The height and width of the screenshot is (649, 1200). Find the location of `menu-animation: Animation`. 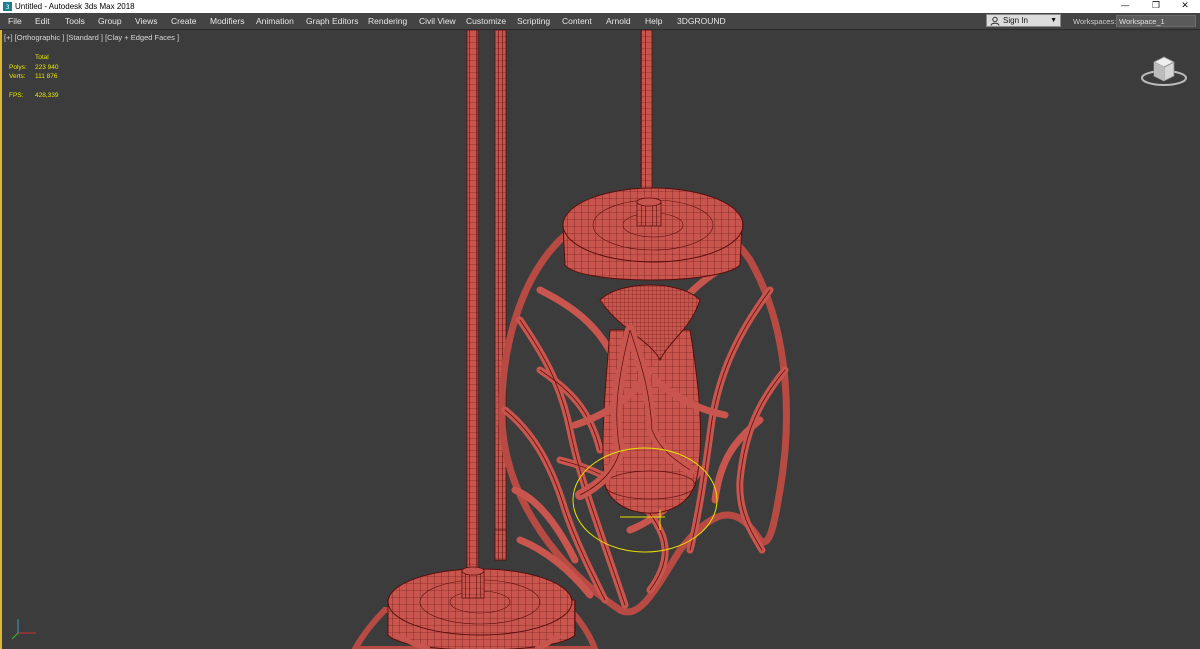

menu-animation: Animation is located at coordinates (275, 21).